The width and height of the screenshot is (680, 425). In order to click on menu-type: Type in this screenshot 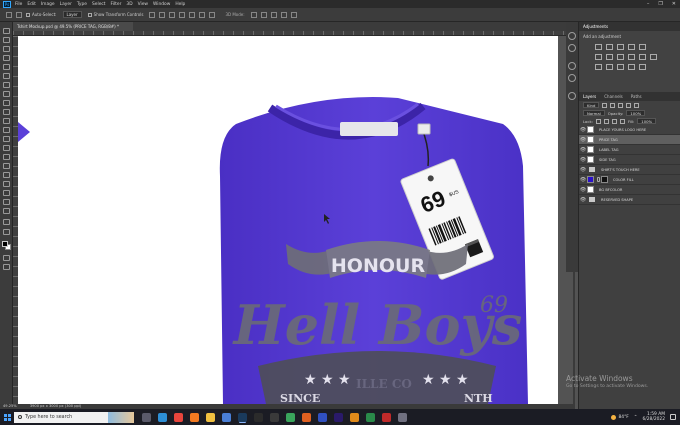, I will do `click(82, 4)`.